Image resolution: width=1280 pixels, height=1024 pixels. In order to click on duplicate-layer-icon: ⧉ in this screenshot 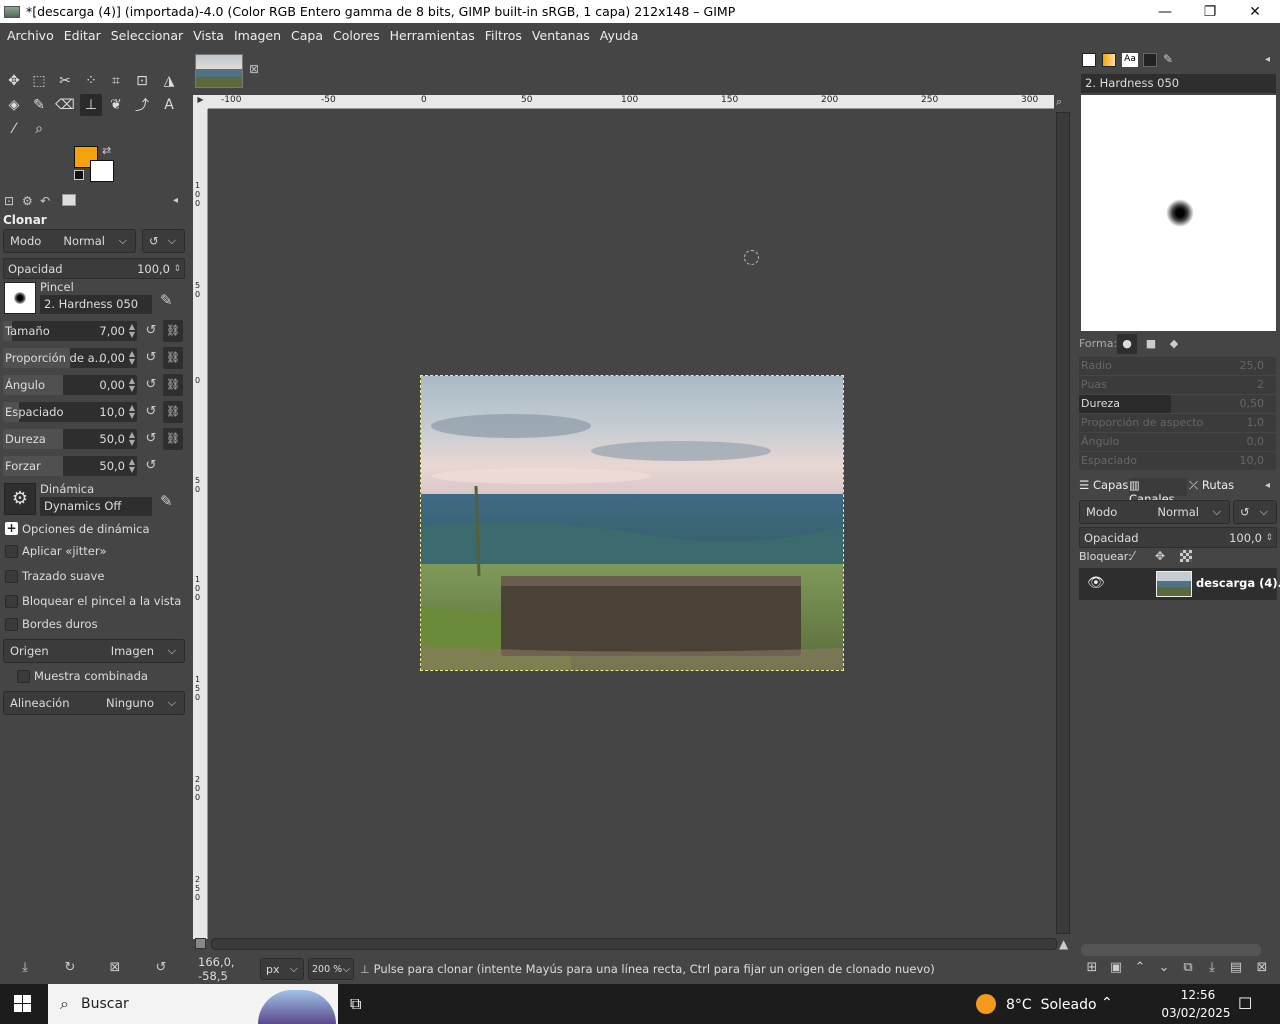, I will do `click(1188, 969)`.